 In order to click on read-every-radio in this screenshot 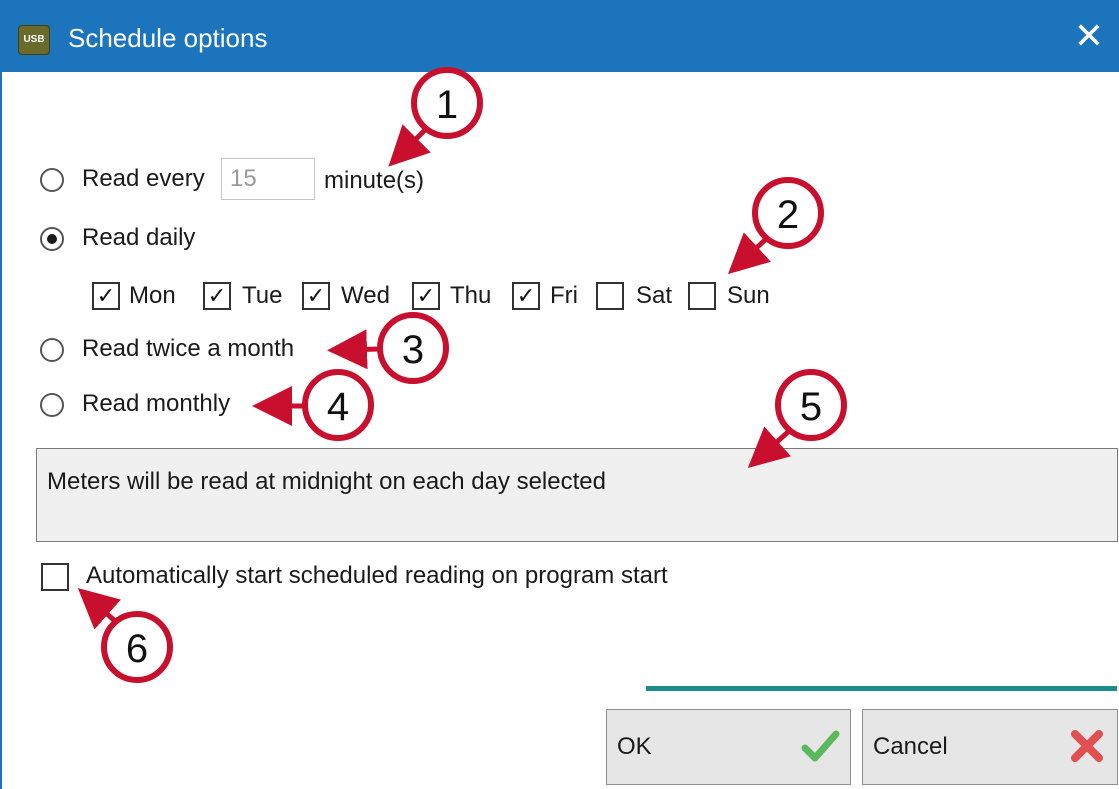, I will do `click(52, 180)`.